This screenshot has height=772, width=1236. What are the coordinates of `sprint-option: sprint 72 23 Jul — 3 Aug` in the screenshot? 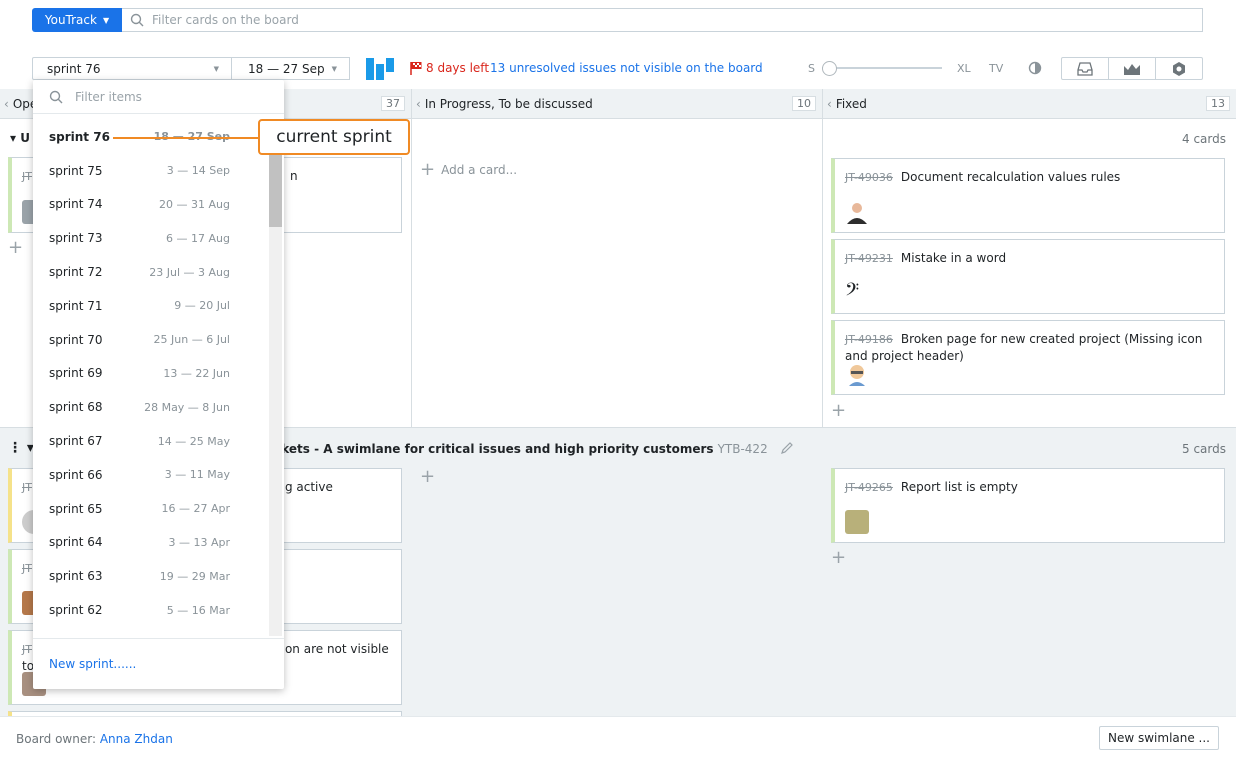 It's located at (151, 272).